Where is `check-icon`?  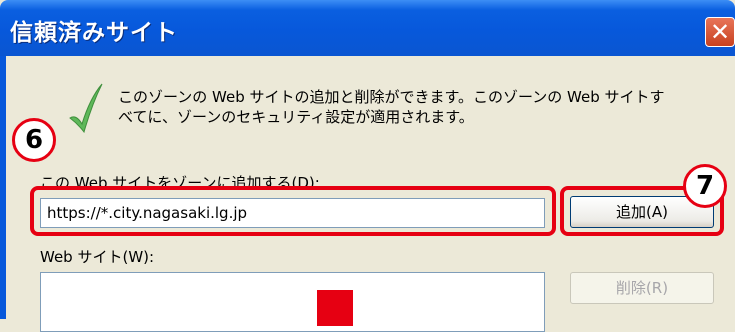 check-icon is located at coordinates (86, 108).